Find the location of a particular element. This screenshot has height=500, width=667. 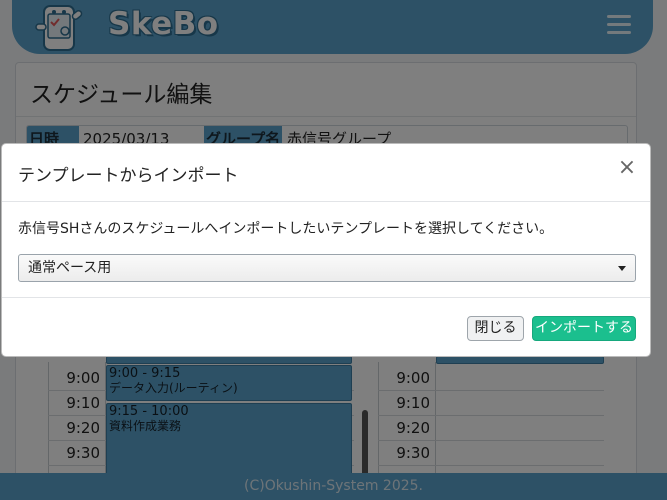

chevron-down-icon is located at coordinates (622, 268).